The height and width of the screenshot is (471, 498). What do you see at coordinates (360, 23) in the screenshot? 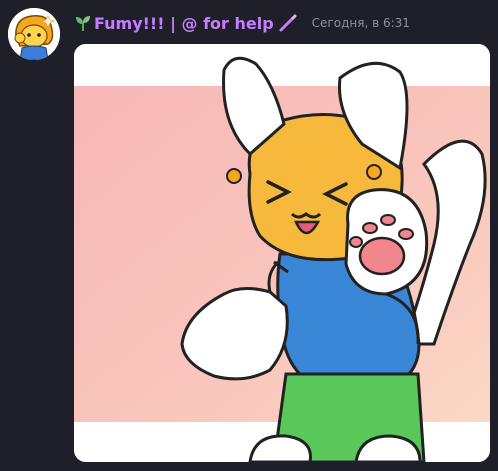
I see `message-timestamp: Сегодня, в 6:31` at bounding box center [360, 23].